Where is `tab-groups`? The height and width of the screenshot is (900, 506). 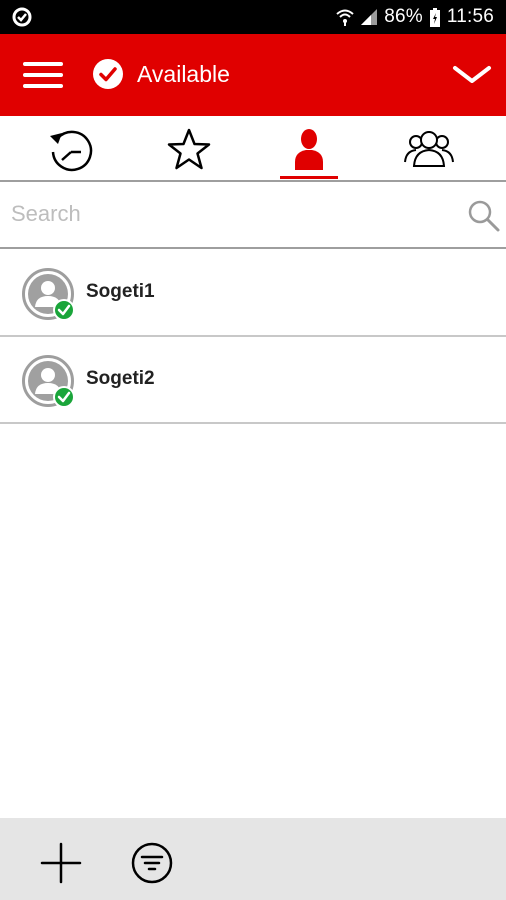 tab-groups is located at coordinates (429, 148).